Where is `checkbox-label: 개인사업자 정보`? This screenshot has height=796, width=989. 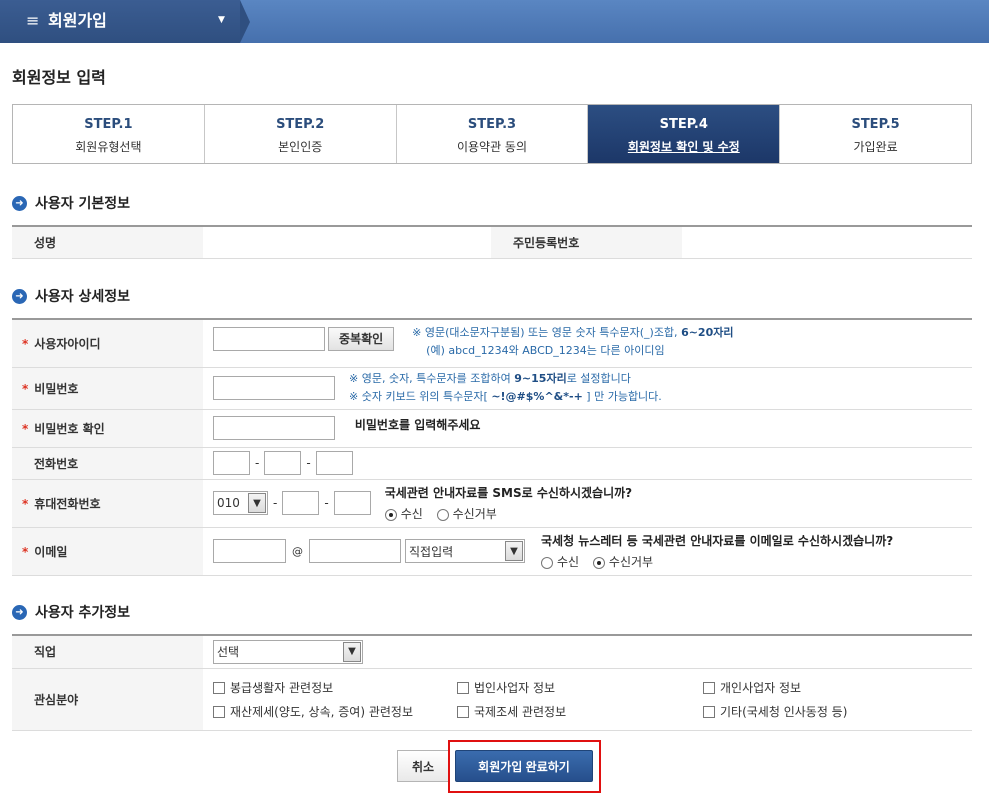
checkbox-label: 개인사업자 정보 is located at coordinates (761, 687).